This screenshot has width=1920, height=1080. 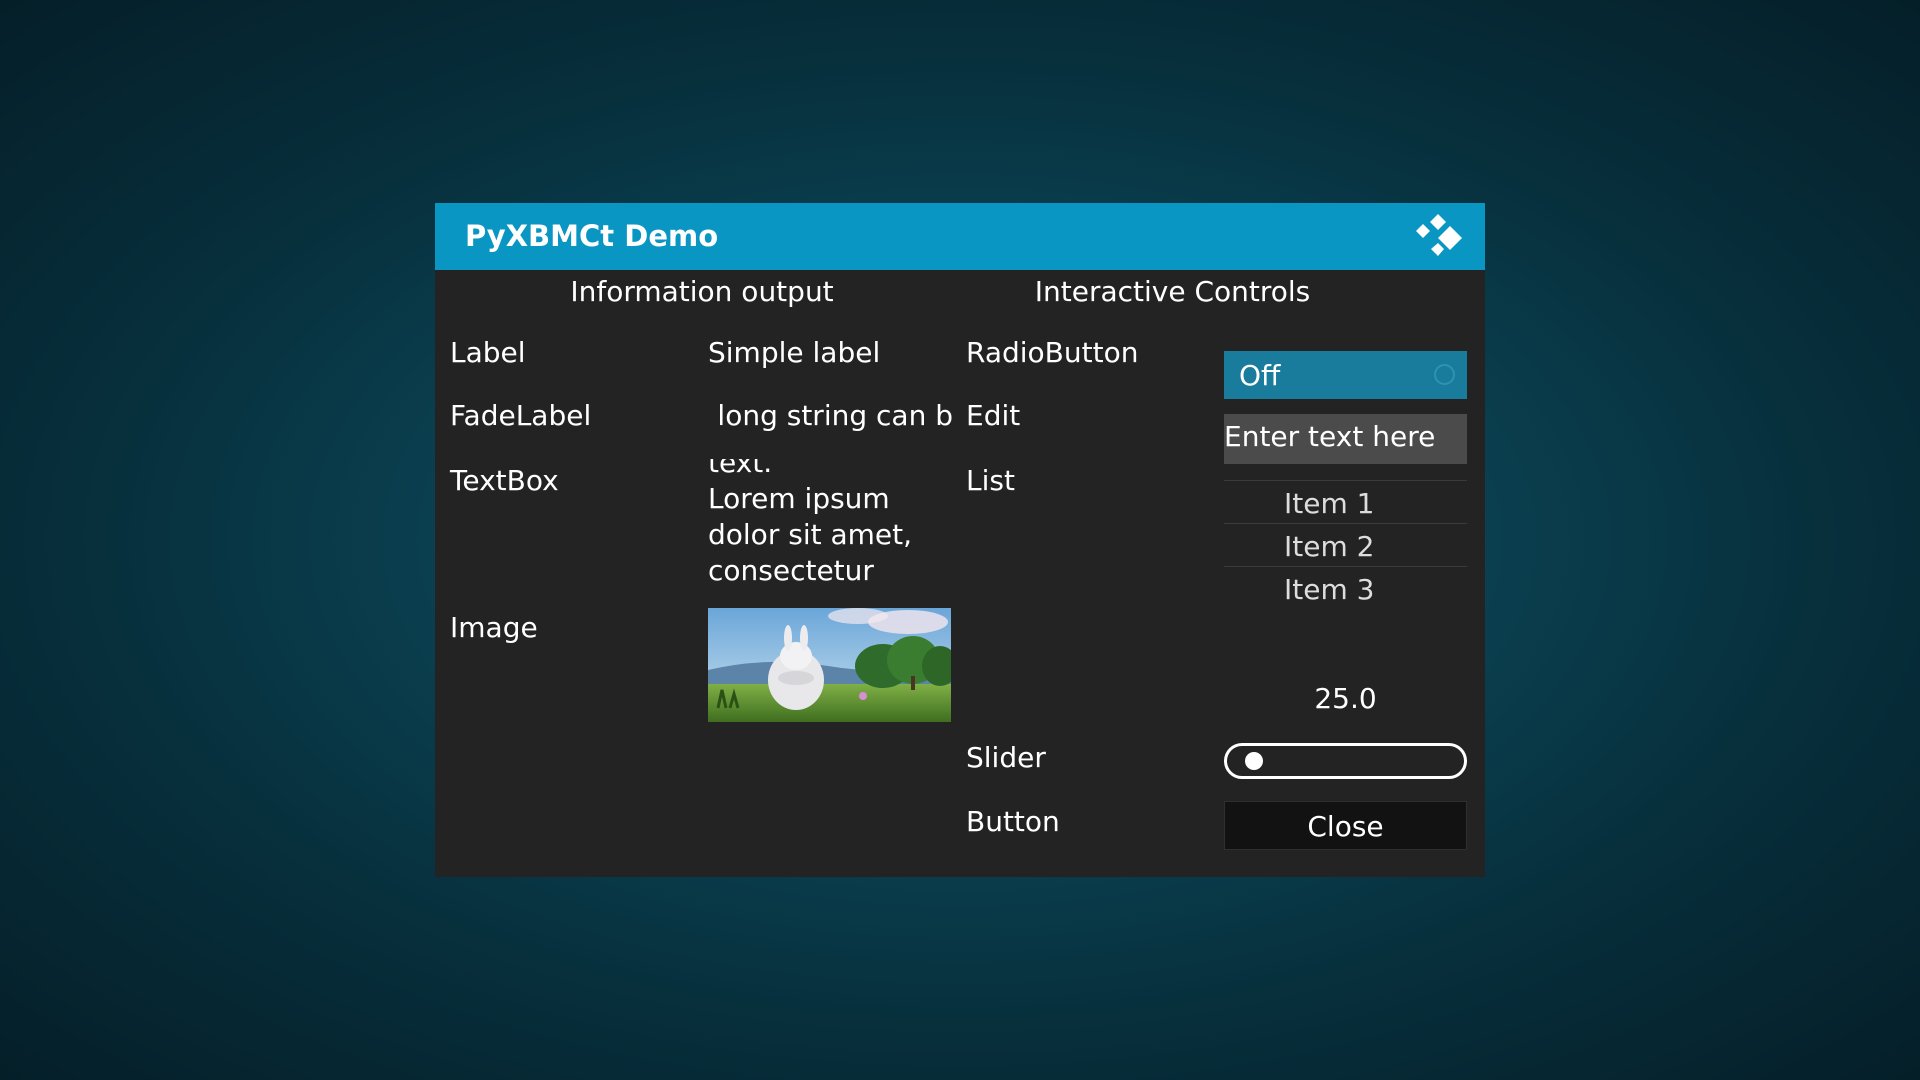 I want to click on fadelabel-control: y long string can b, so click(x=830, y=416).